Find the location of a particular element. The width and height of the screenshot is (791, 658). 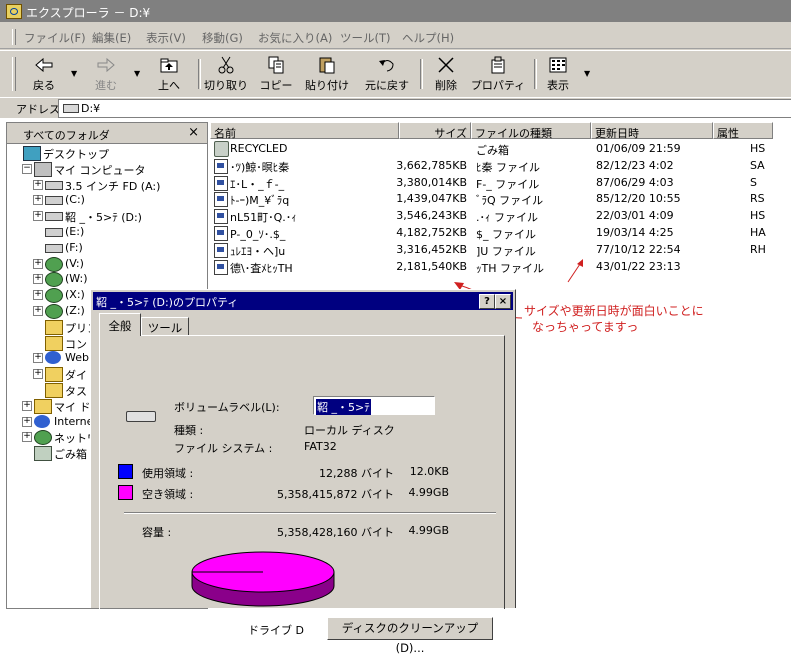

tree-item-label: ダイ is located at coordinates (76, 376).